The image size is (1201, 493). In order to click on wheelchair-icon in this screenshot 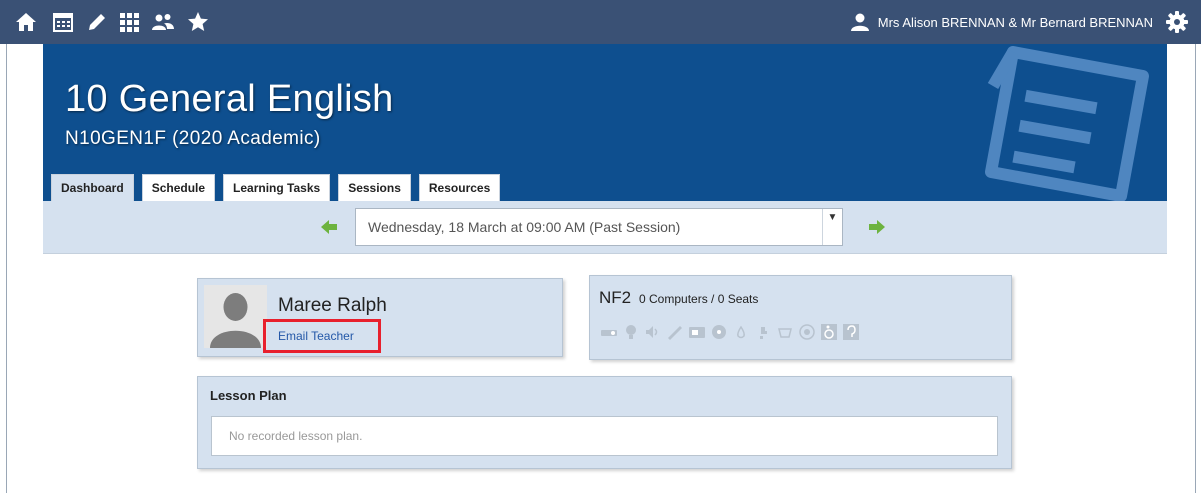, I will do `click(829, 332)`.